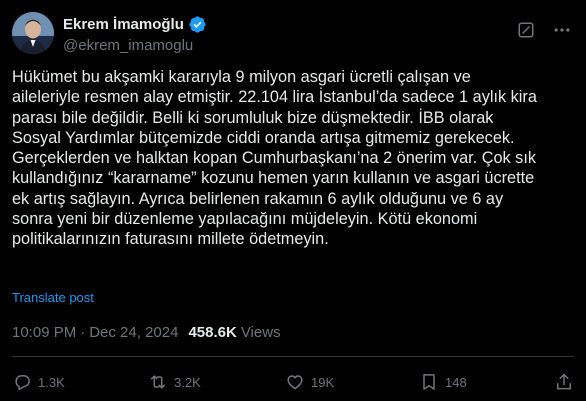 Image resolution: width=586 pixels, height=401 pixels. Describe the element at coordinates (133, 332) in the screenshot. I see `tweet-date: Dec 24, 2024` at that location.